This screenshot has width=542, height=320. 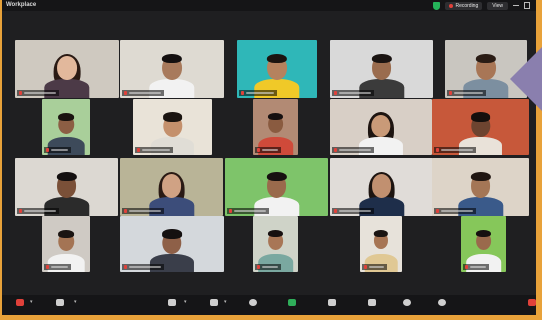 I want to click on video-icon, so click(x=60, y=302).